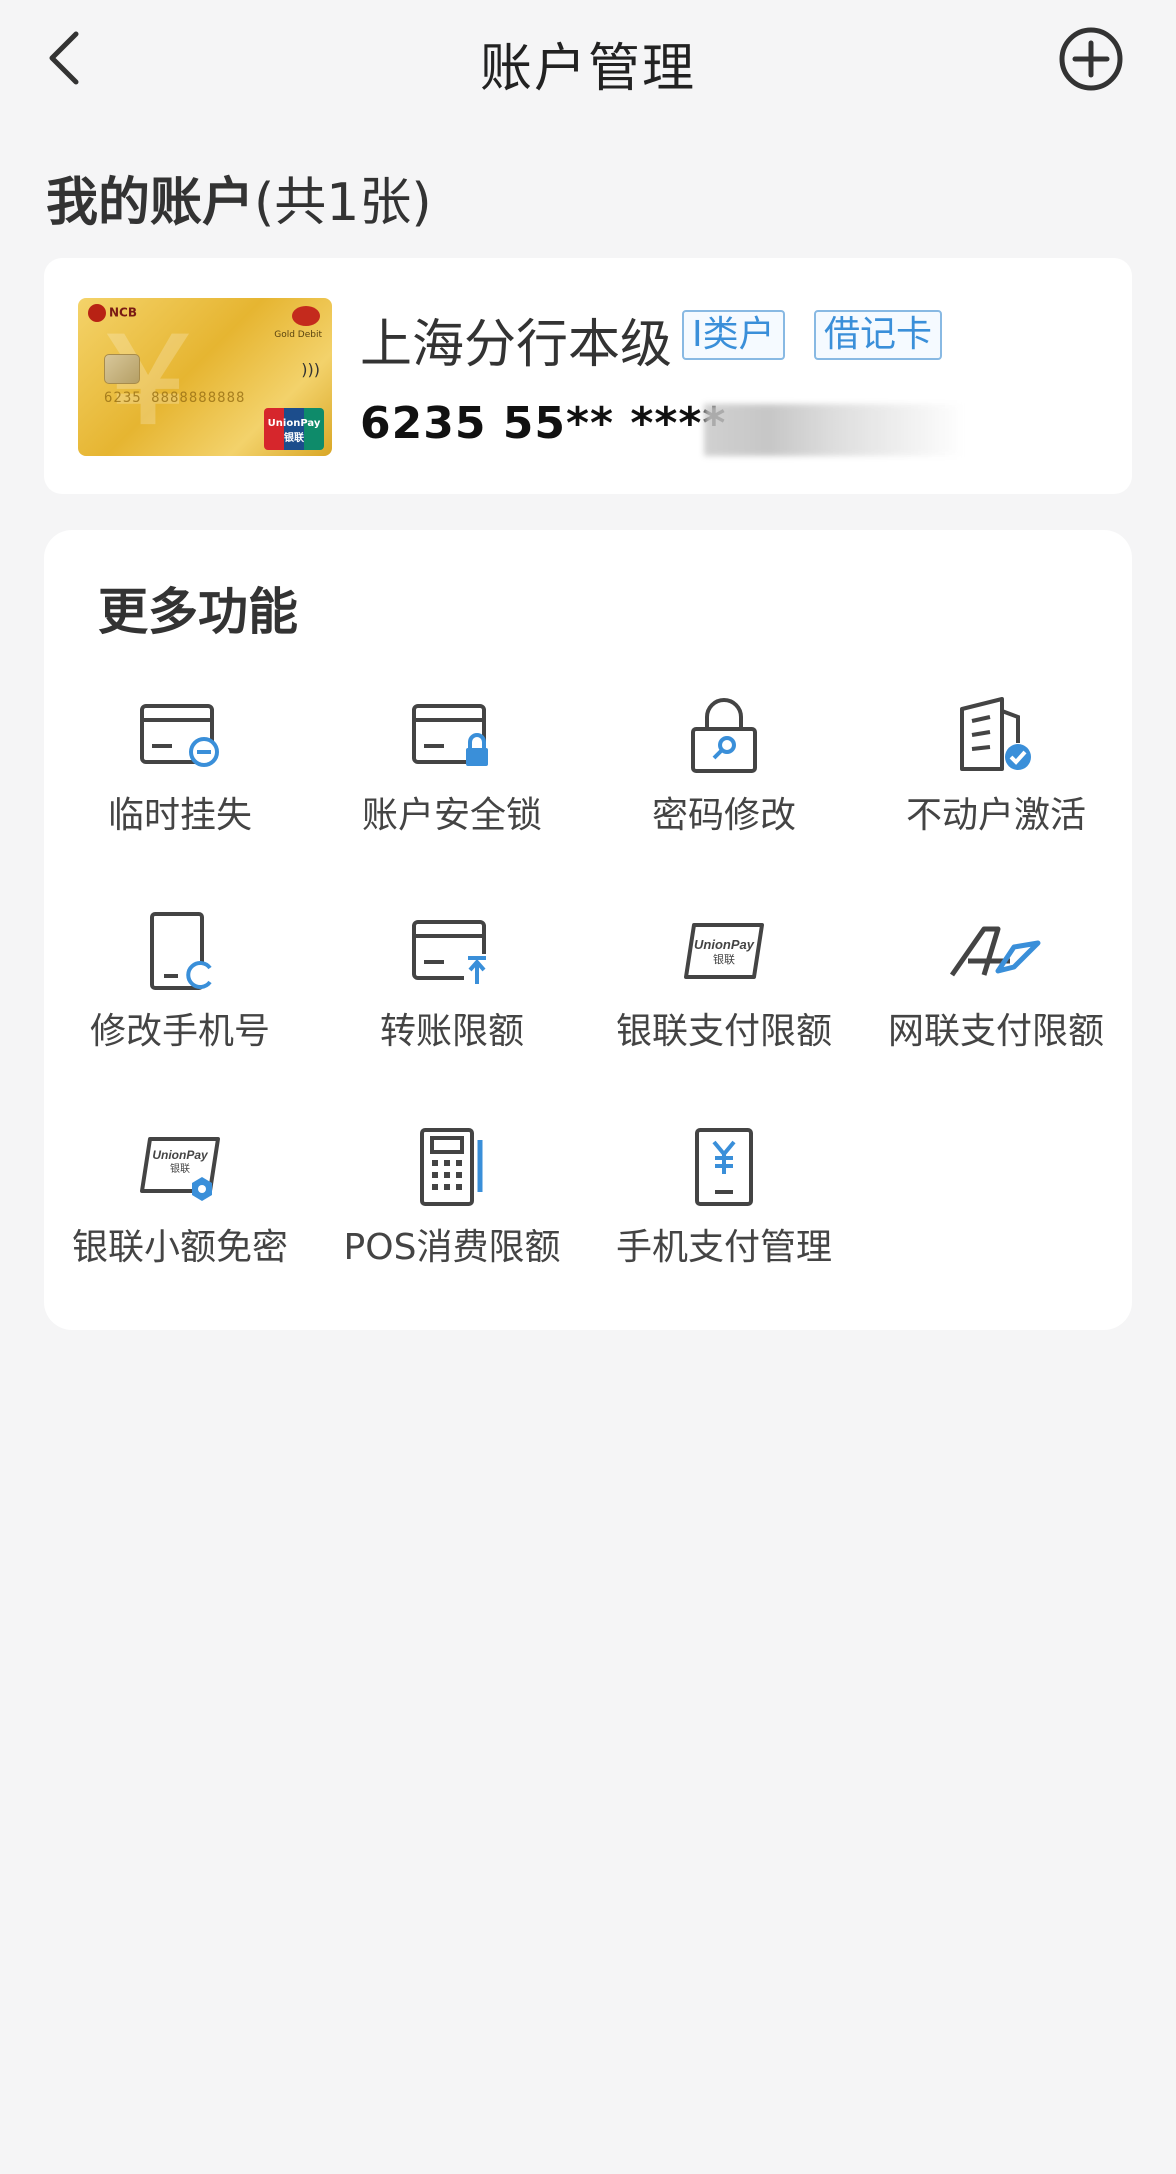 This screenshot has height=2174, width=1176. I want to click on branch-name: 上海分行本级, so click(516, 345).